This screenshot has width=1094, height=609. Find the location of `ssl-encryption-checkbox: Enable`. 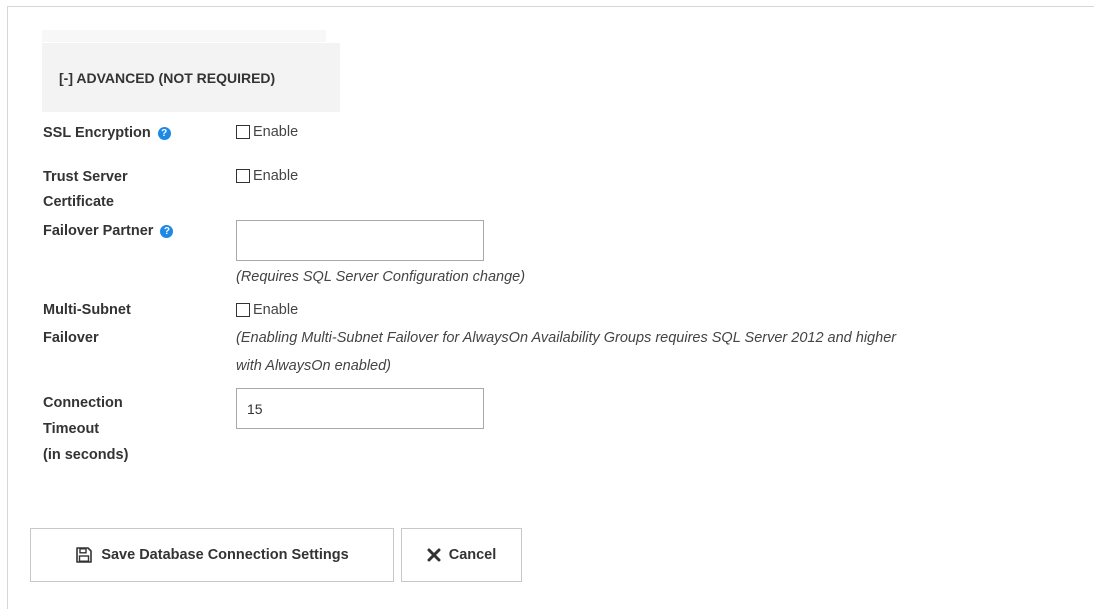

ssl-encryption-checkbox: Enable is located at coordinates (267, 132).